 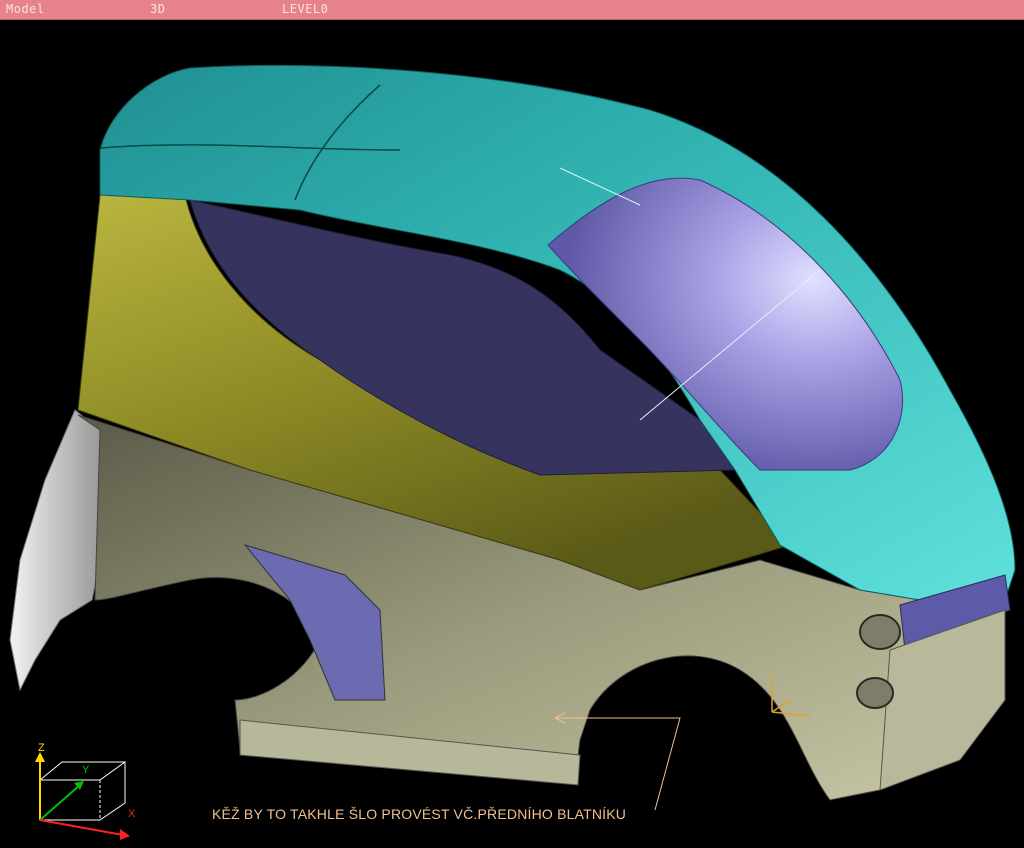 I want to click on axis-z-label: Z, so click(x=41, y=748).